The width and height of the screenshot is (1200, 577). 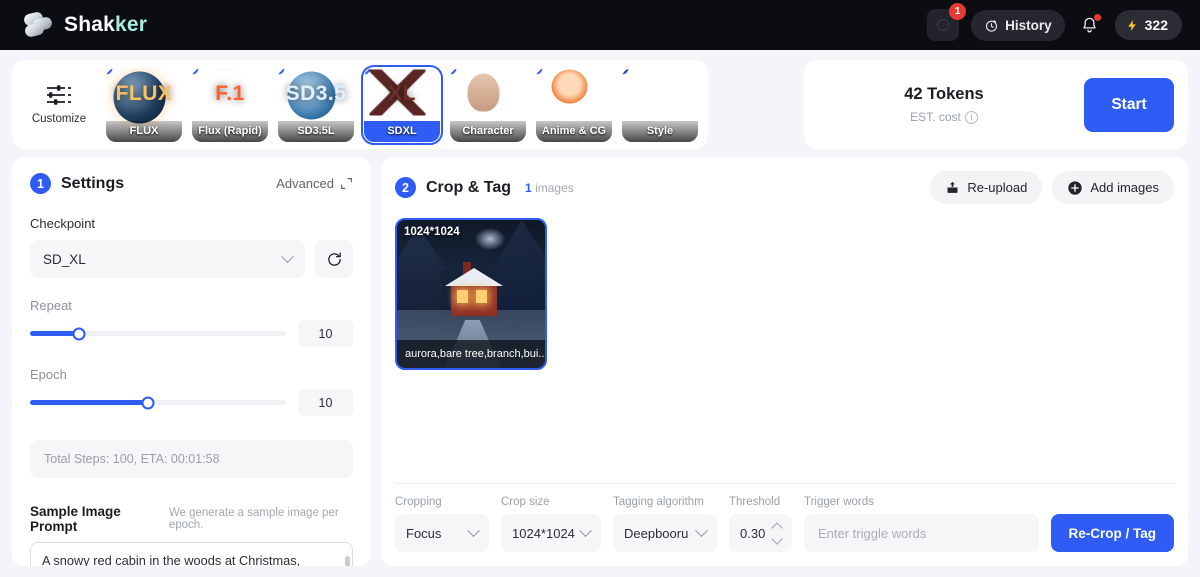 I want to click on advanced-label: Advanced, so click(x=305, y=183).